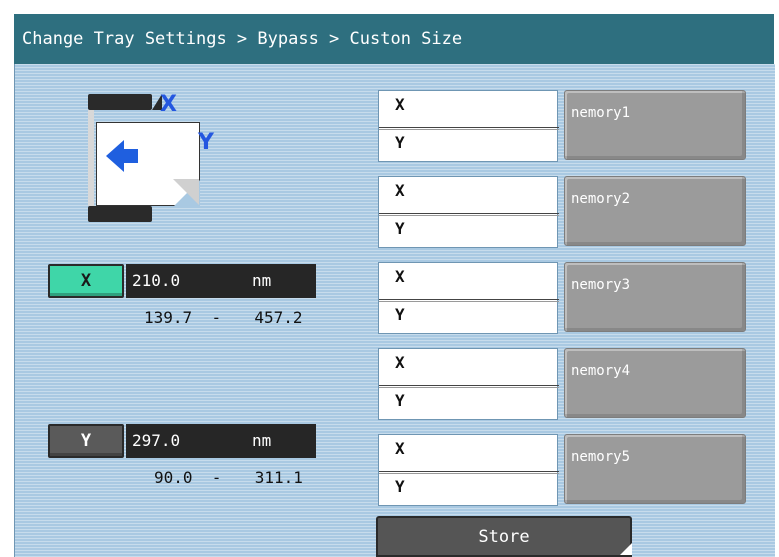 The image size is (779, 557). I want to click on y-unit: nm, so click(262, 440).